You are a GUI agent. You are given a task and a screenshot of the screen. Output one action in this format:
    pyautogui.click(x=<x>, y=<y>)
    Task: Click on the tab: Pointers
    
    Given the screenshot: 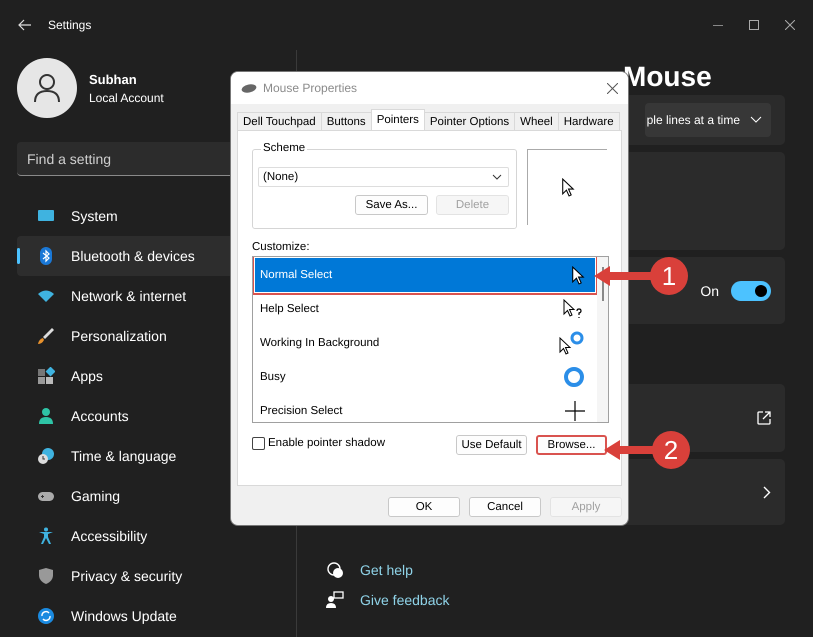 What is the action you would take?
    pyautogui.click(x=397, y=119)
    